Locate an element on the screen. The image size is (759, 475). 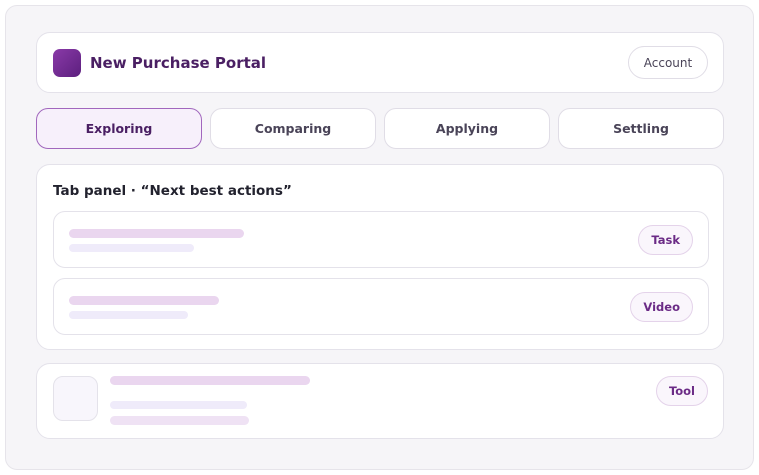
video-badge: Video is located at coordinates (661, 307).